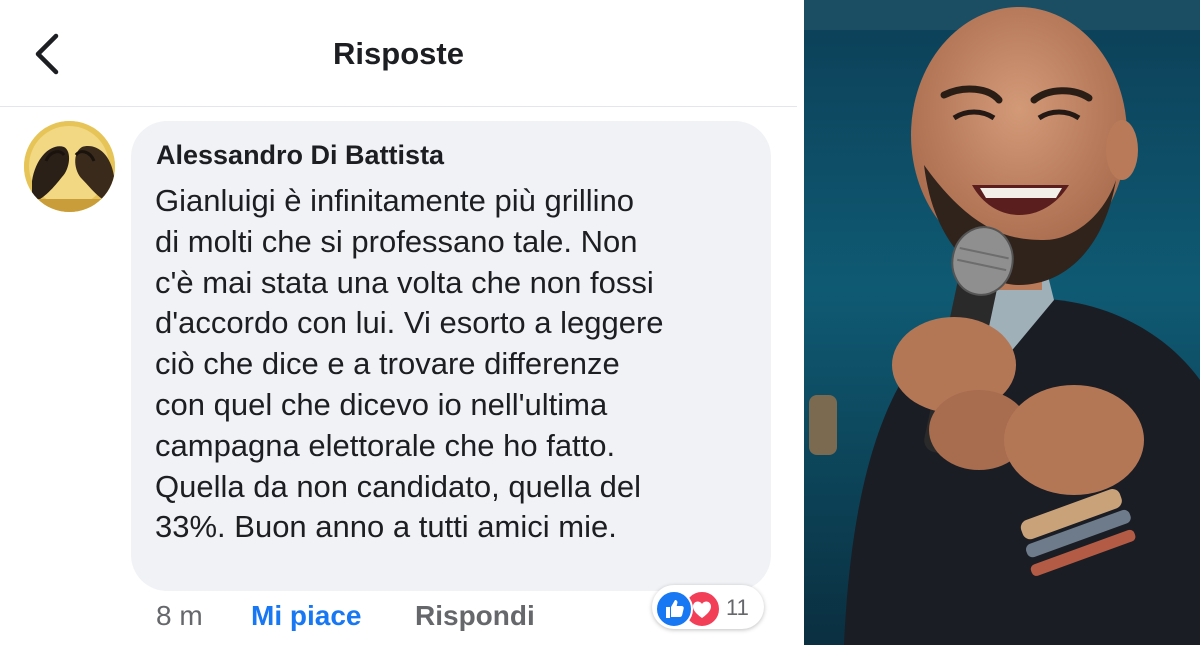 Image resolution: width=1200 pixels, height=645 pixels. I want to click on comment-author: Alessandro Di Battista, so click(300, 155).